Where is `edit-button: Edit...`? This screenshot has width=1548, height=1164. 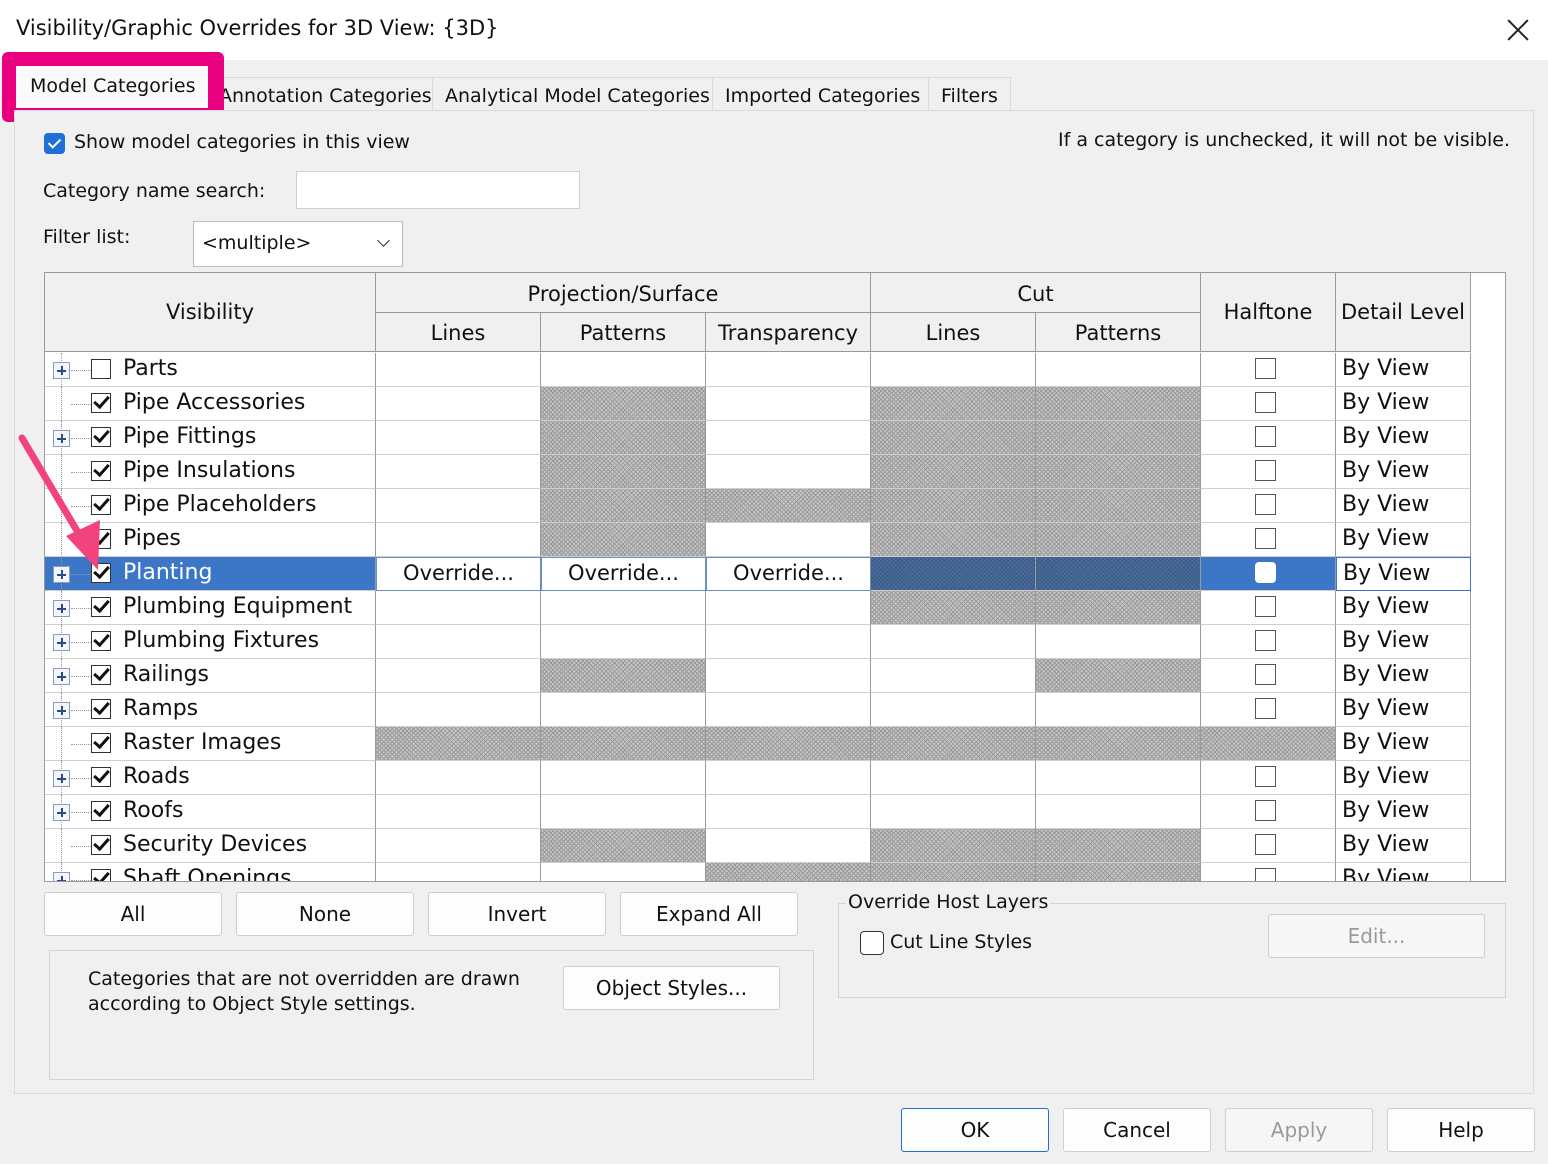
edit-button: Edit... is located at coordinates (1376, 936).